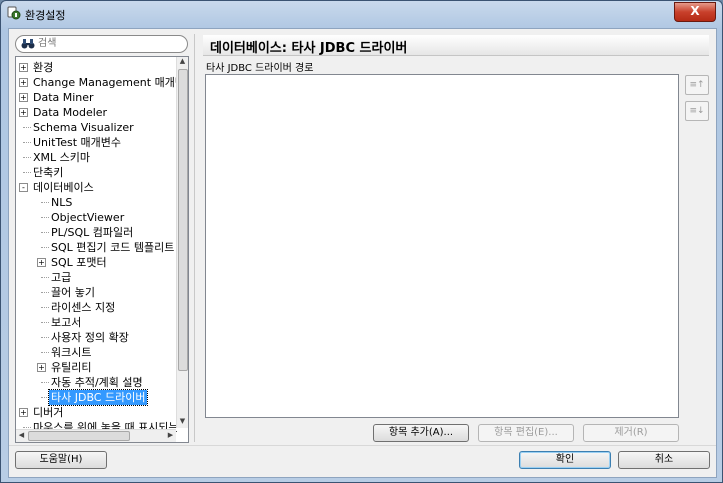 Image resolution: width=723 pixels, height=483 pixels. What do you see at coordinates (96, 412) in the screenshot?
I see `tree-item: + 디버거` at bounding box center [96, 412].